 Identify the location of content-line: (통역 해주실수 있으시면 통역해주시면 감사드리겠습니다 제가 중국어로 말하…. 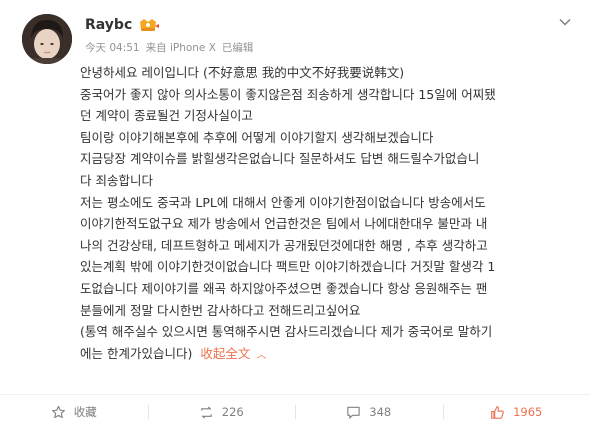
(286, 332).